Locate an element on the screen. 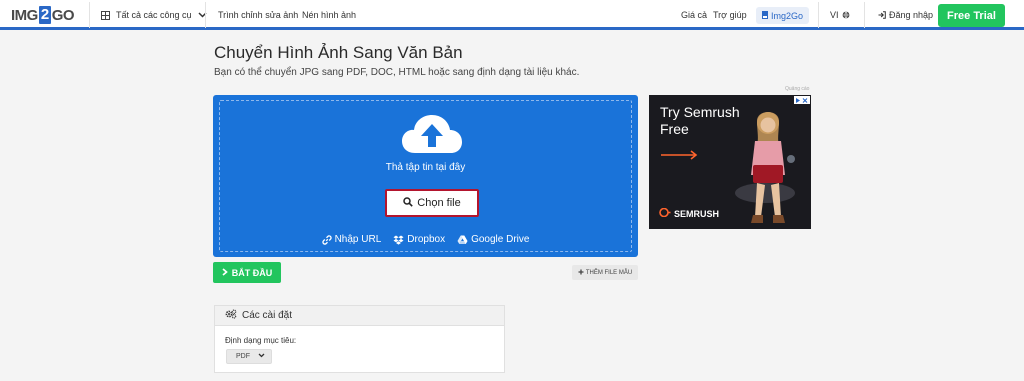 The height and width of the screenshot is (381, 1024). ad-headline-line-1: Try Semrush is located at coordinates (700, 112).